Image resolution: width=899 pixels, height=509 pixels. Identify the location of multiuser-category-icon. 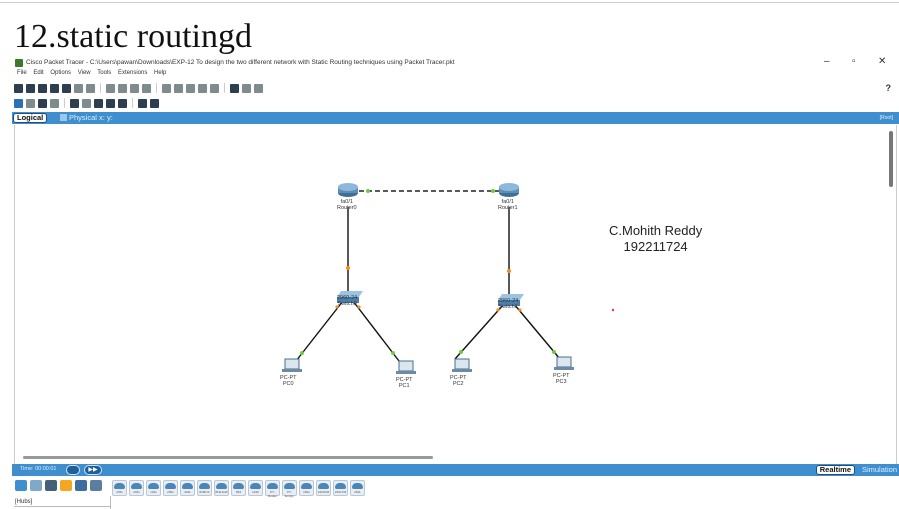
(96, 485).